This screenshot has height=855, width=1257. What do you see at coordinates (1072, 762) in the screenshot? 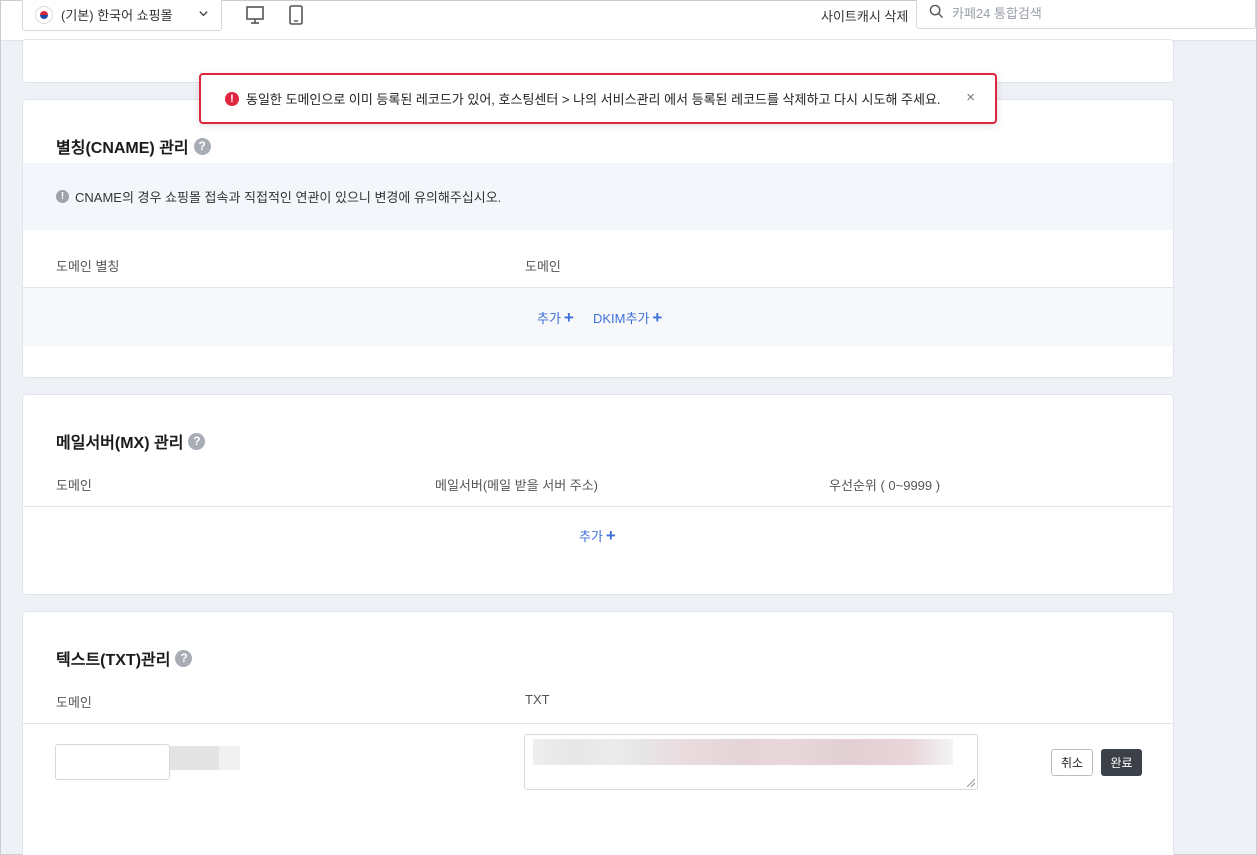
I see `cancel-button: 취소` at bounding box center [1072, 762].